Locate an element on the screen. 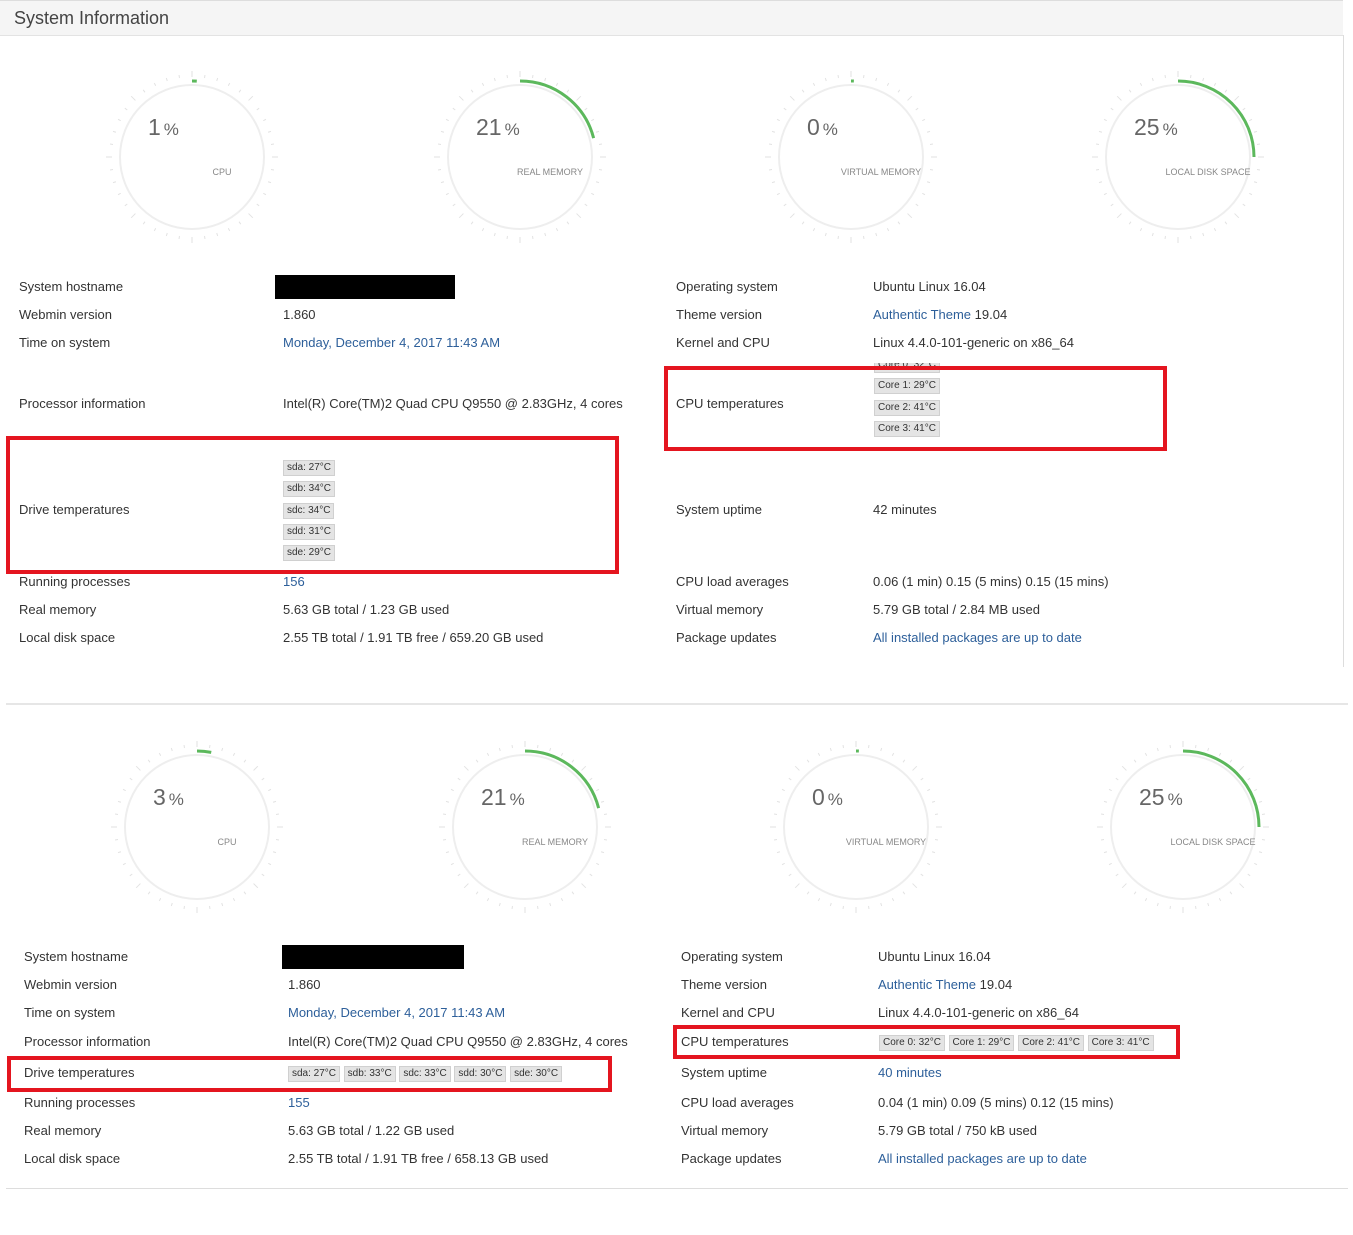  running-processes-link: 156 is located at coordinates (294, 581).